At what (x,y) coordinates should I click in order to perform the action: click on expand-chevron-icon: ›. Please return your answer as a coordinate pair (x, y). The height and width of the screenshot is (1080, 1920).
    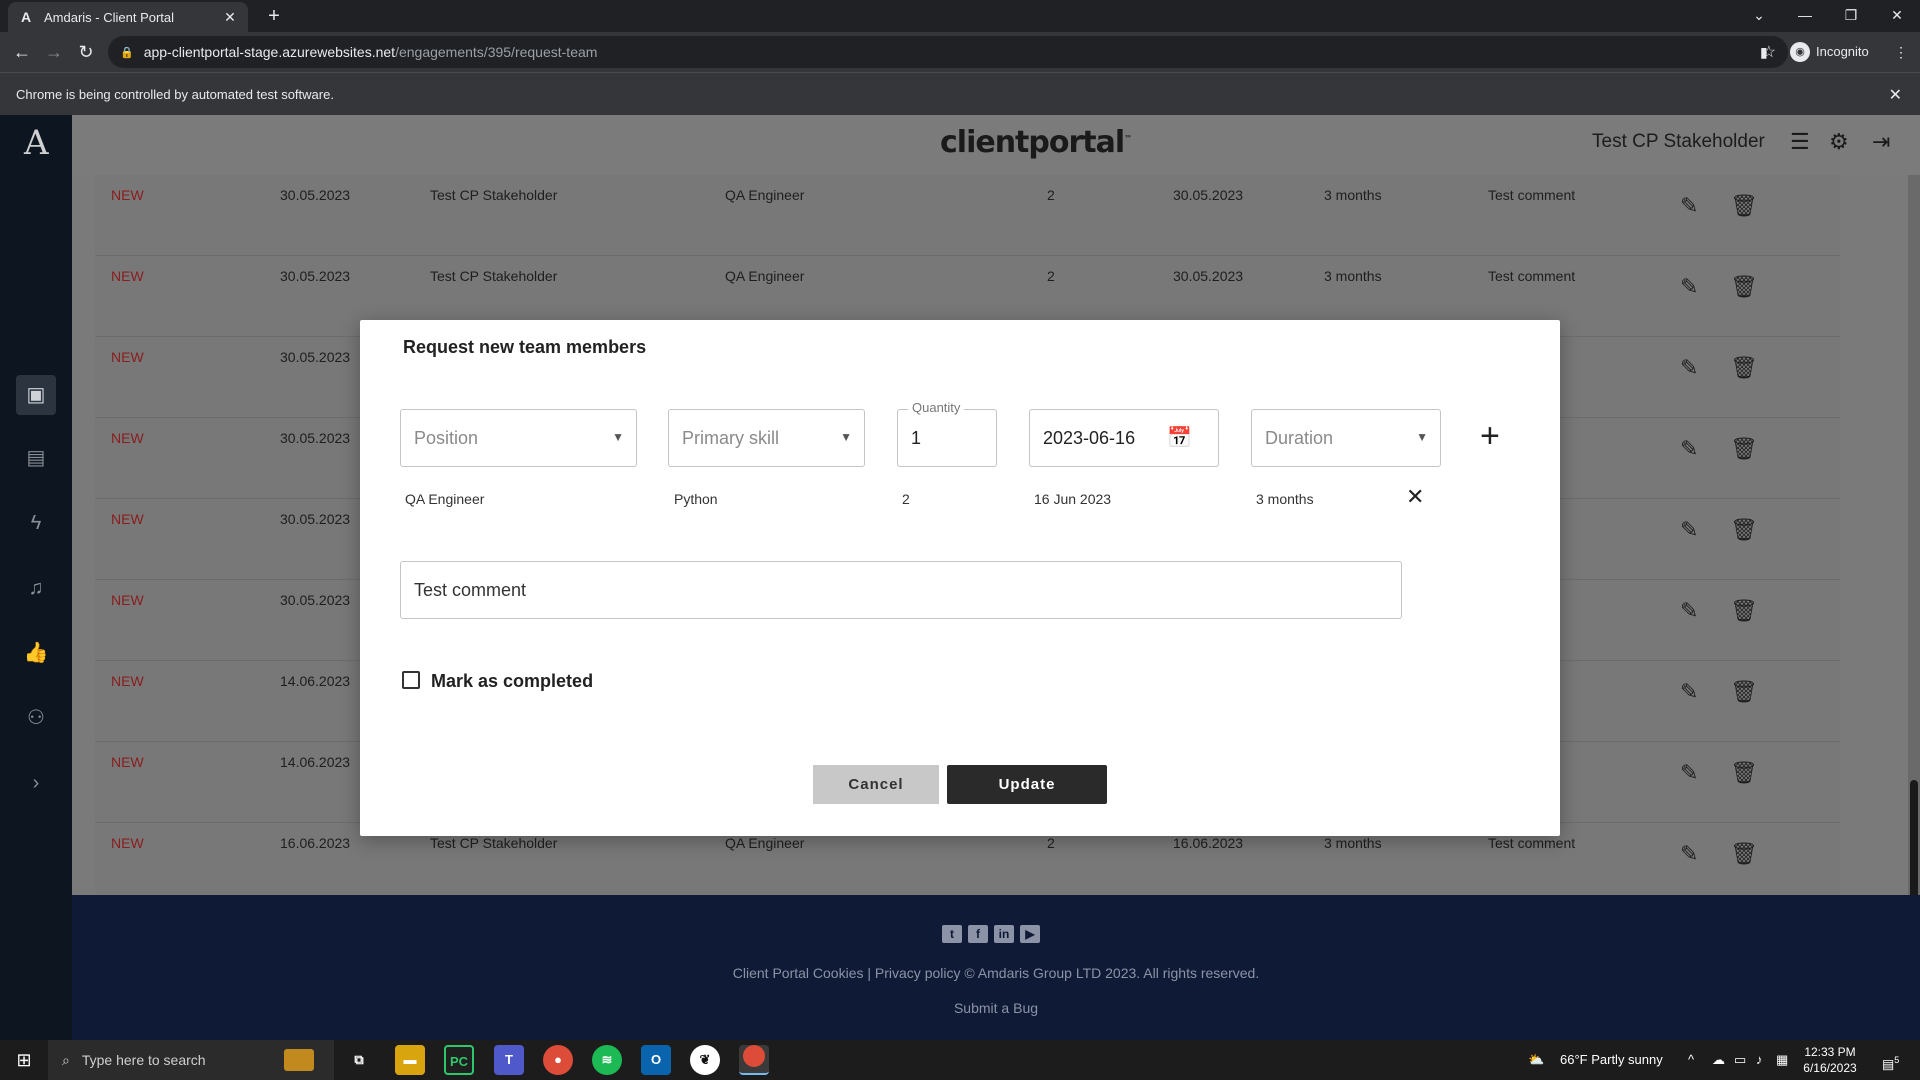
    Looking at the image, I should click on (36, 783).